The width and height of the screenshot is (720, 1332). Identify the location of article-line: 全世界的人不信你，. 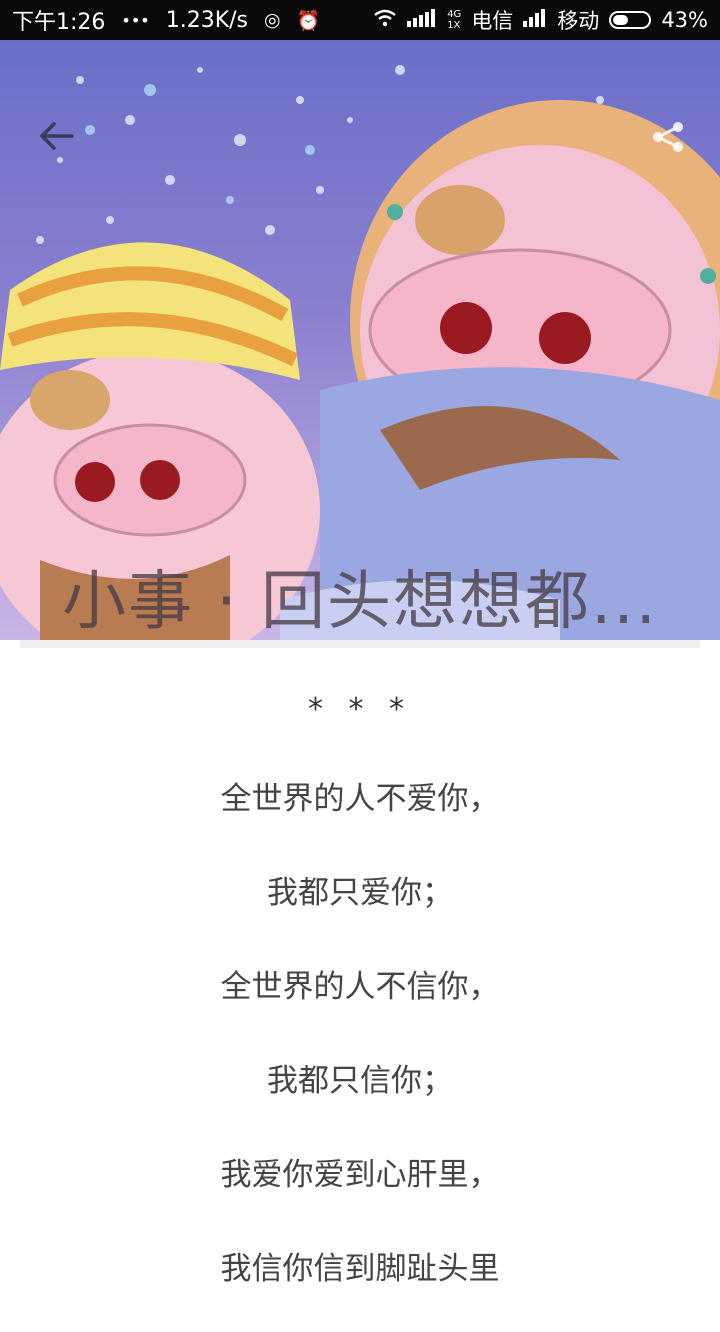
(360, 987).